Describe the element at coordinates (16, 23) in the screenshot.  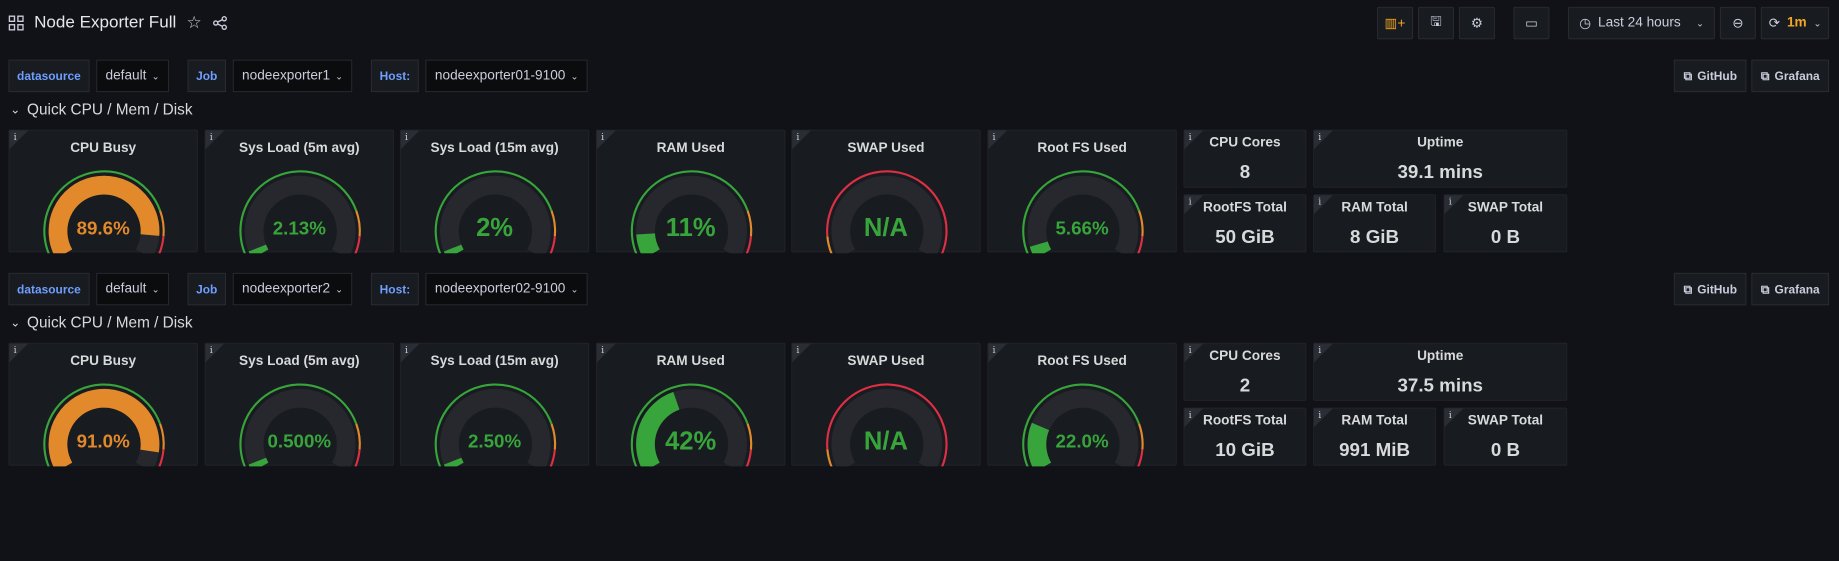
I see `apps-icon` at that location.